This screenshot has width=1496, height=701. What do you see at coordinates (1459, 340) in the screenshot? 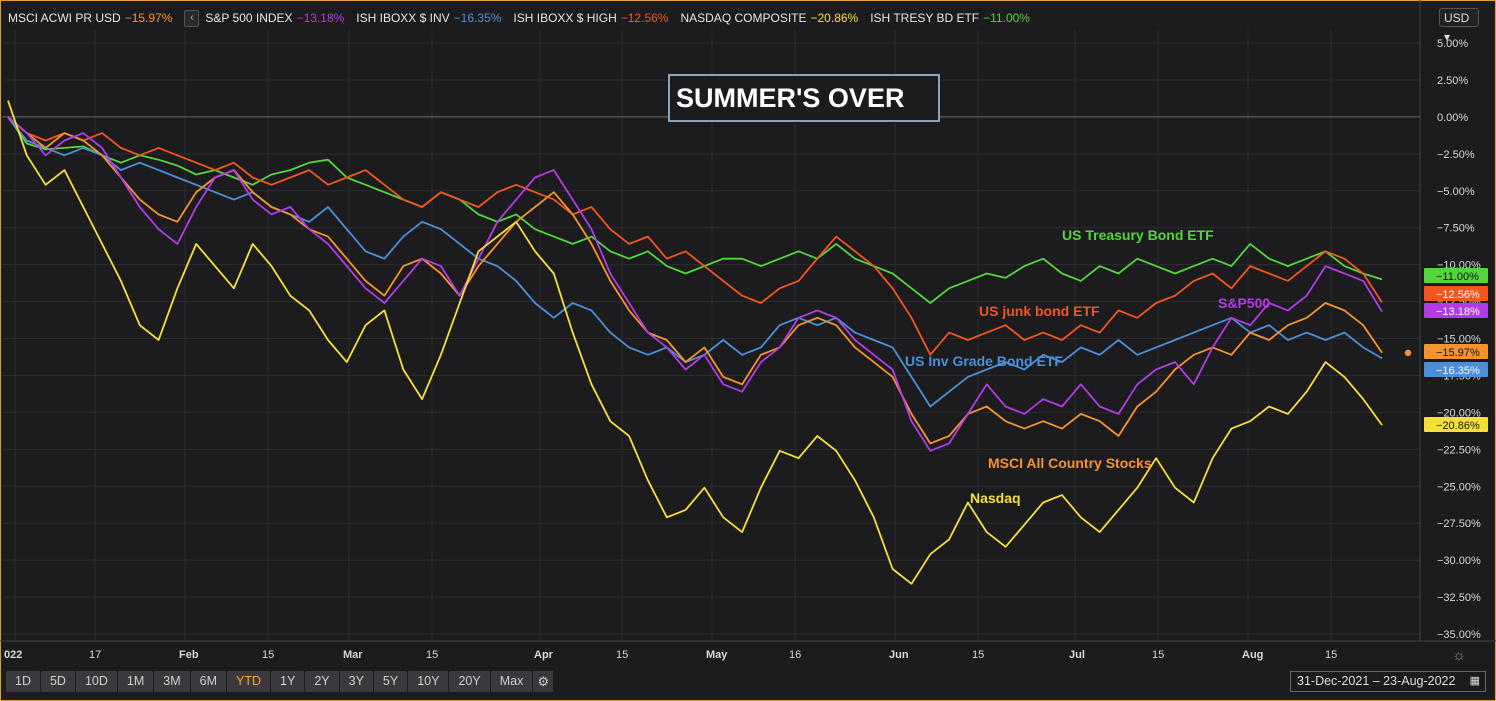
I see `y-tick-label: −15.00%` at bounding box center [1459, 340].